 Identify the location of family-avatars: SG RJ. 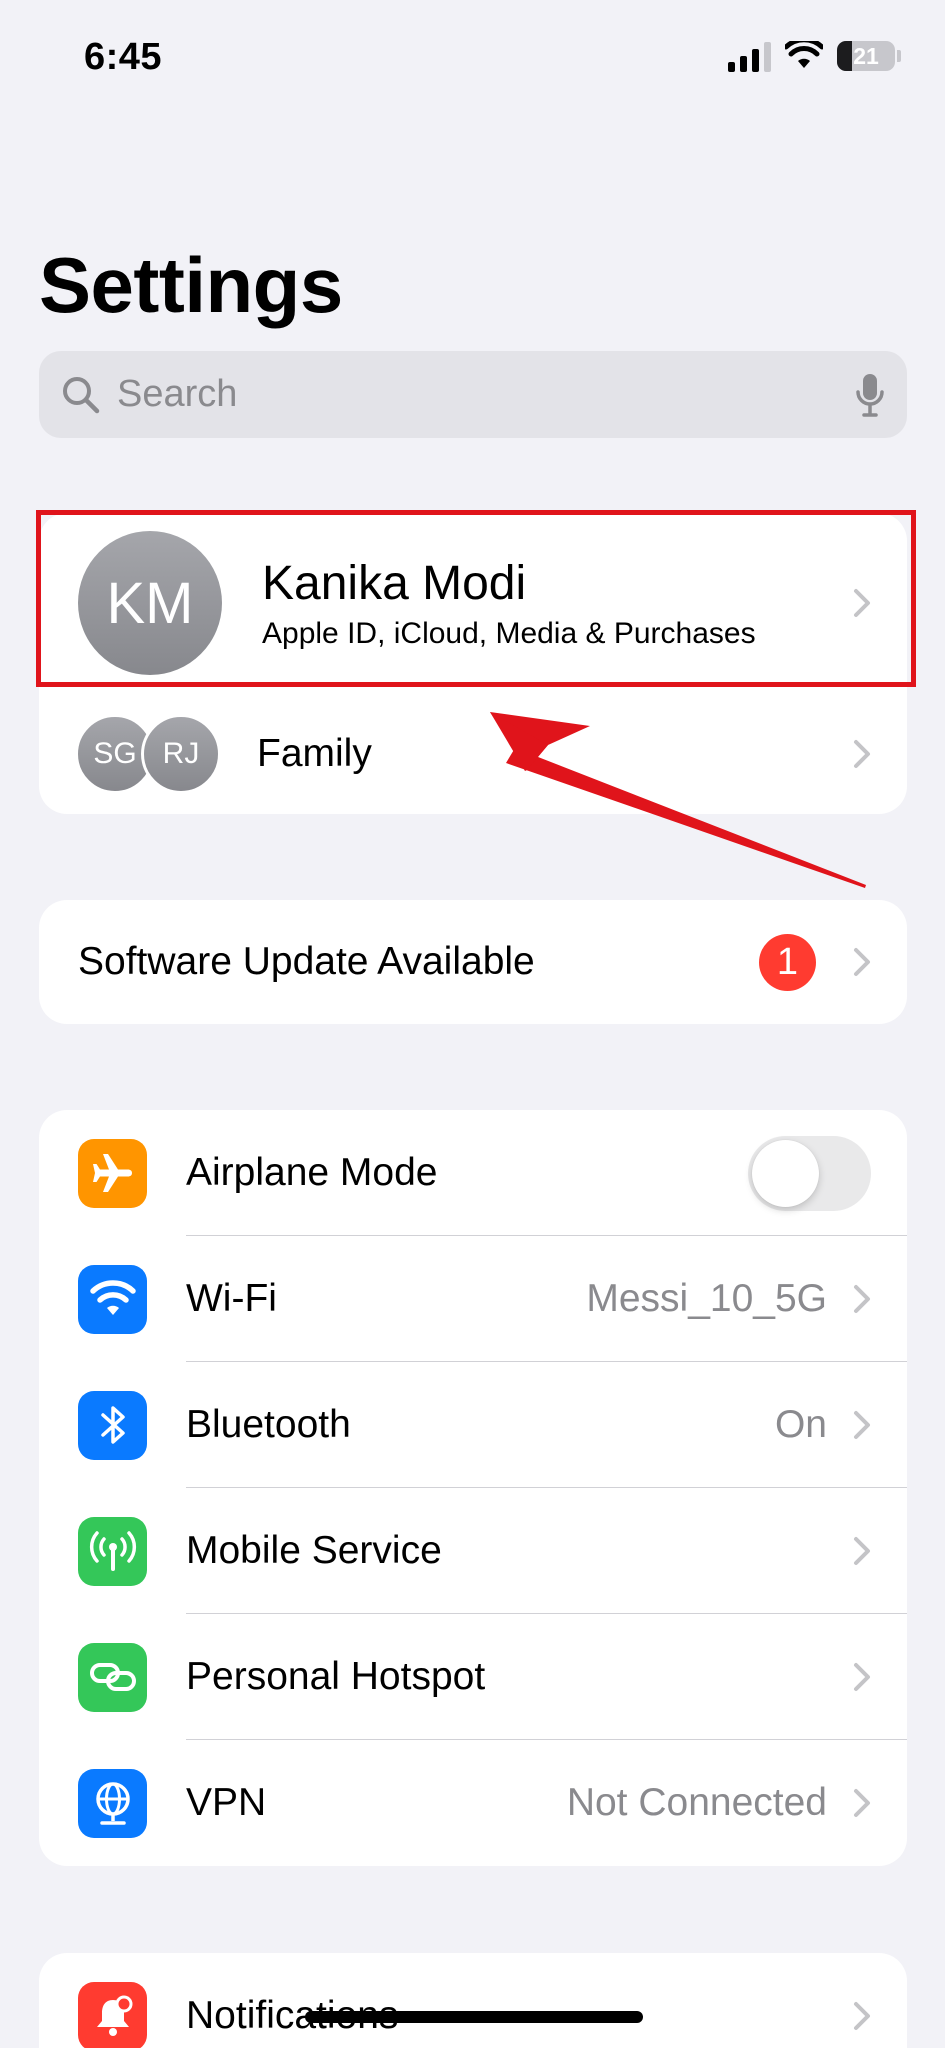
(150, 753).